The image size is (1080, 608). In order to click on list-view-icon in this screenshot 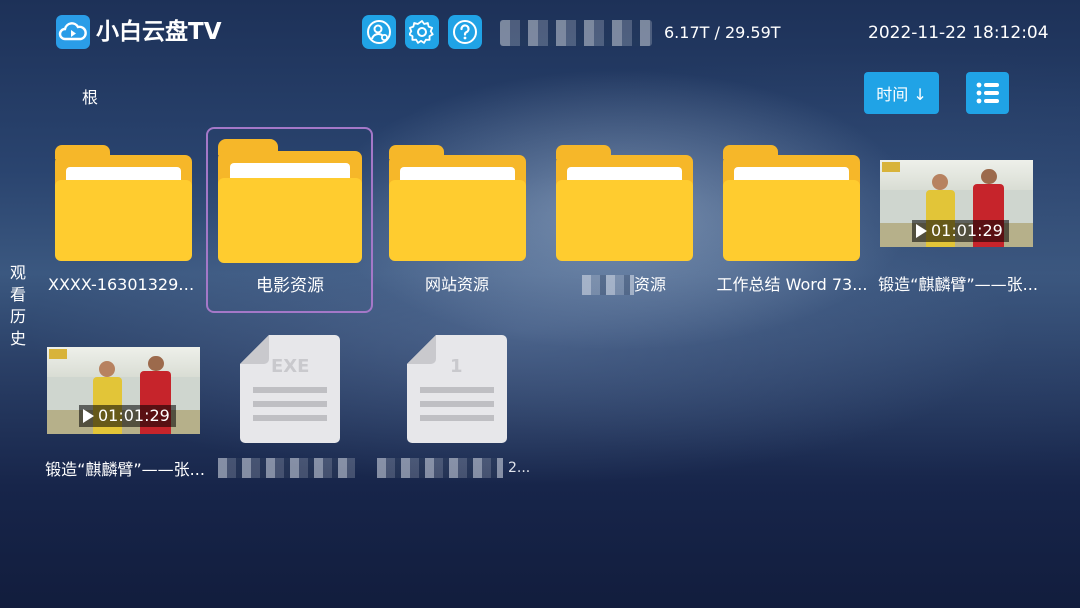, I will do `click(987, 93)`.